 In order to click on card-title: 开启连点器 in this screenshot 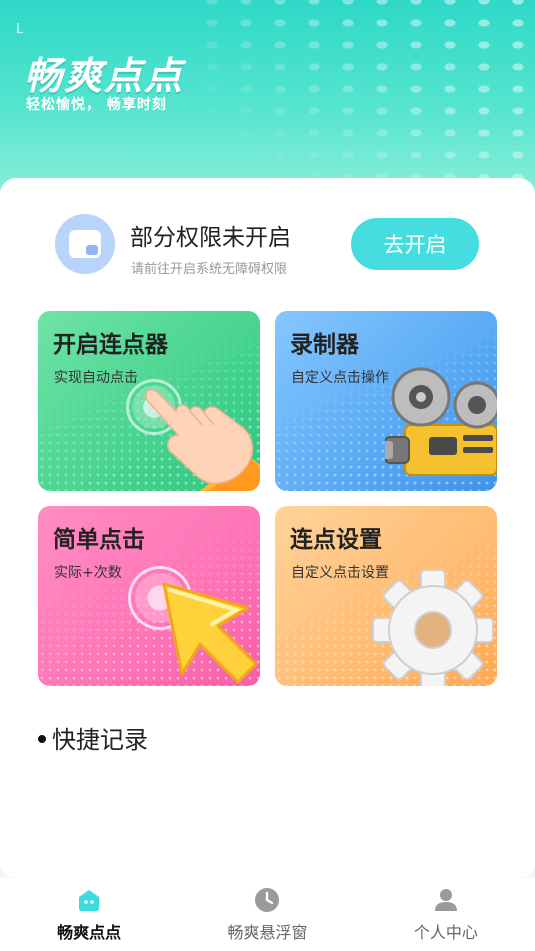, I will do `click(110, 345)`.